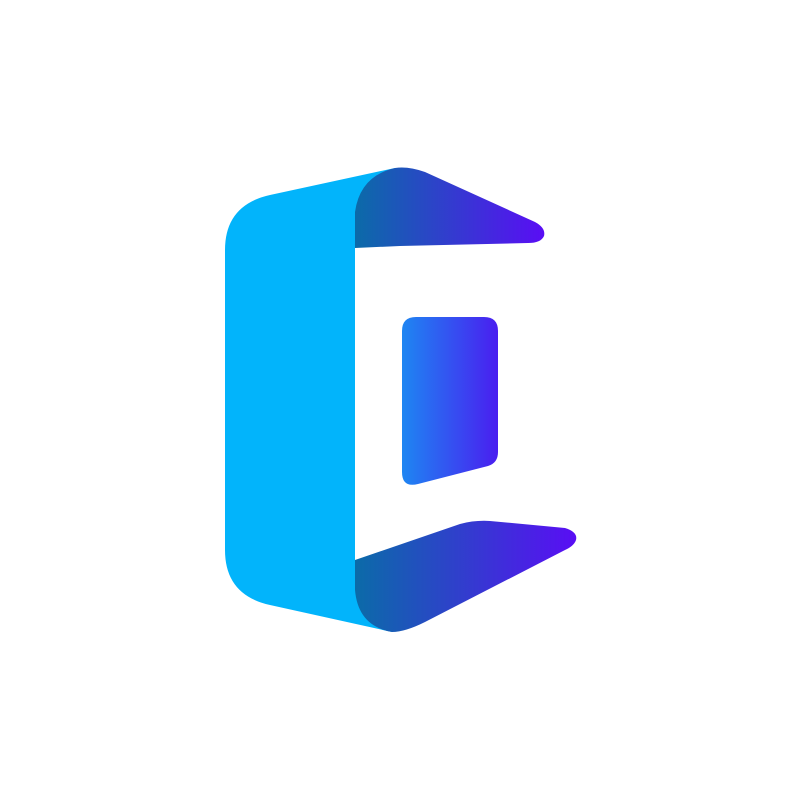  Describe the element at coordinates (450, 207) in the screenshot. I see `ribbon-top-fold-shape` at that location.